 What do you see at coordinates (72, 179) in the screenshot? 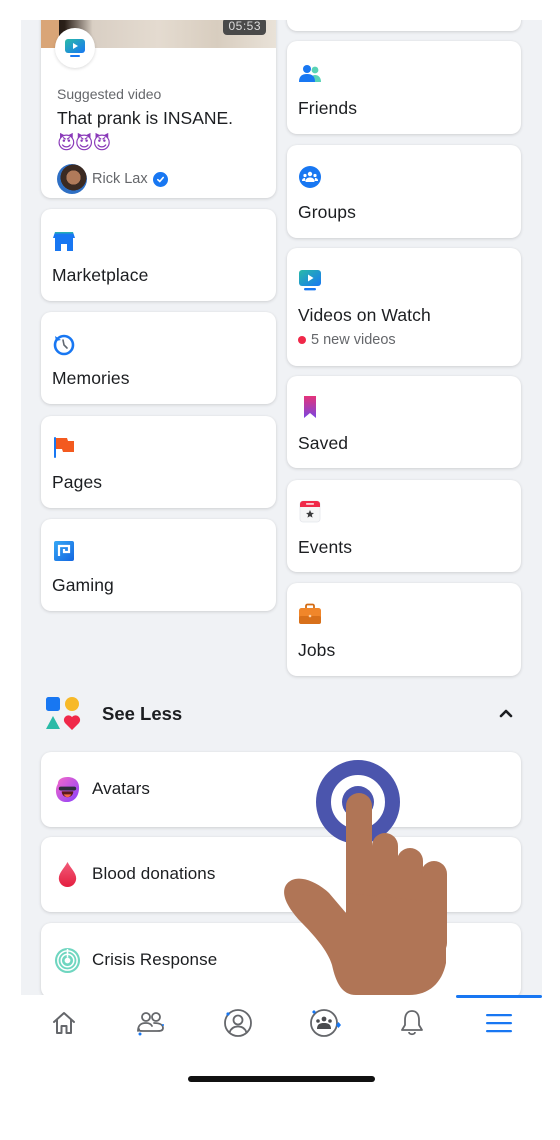
I see `author-avatar` at bounding box center [72, 179].